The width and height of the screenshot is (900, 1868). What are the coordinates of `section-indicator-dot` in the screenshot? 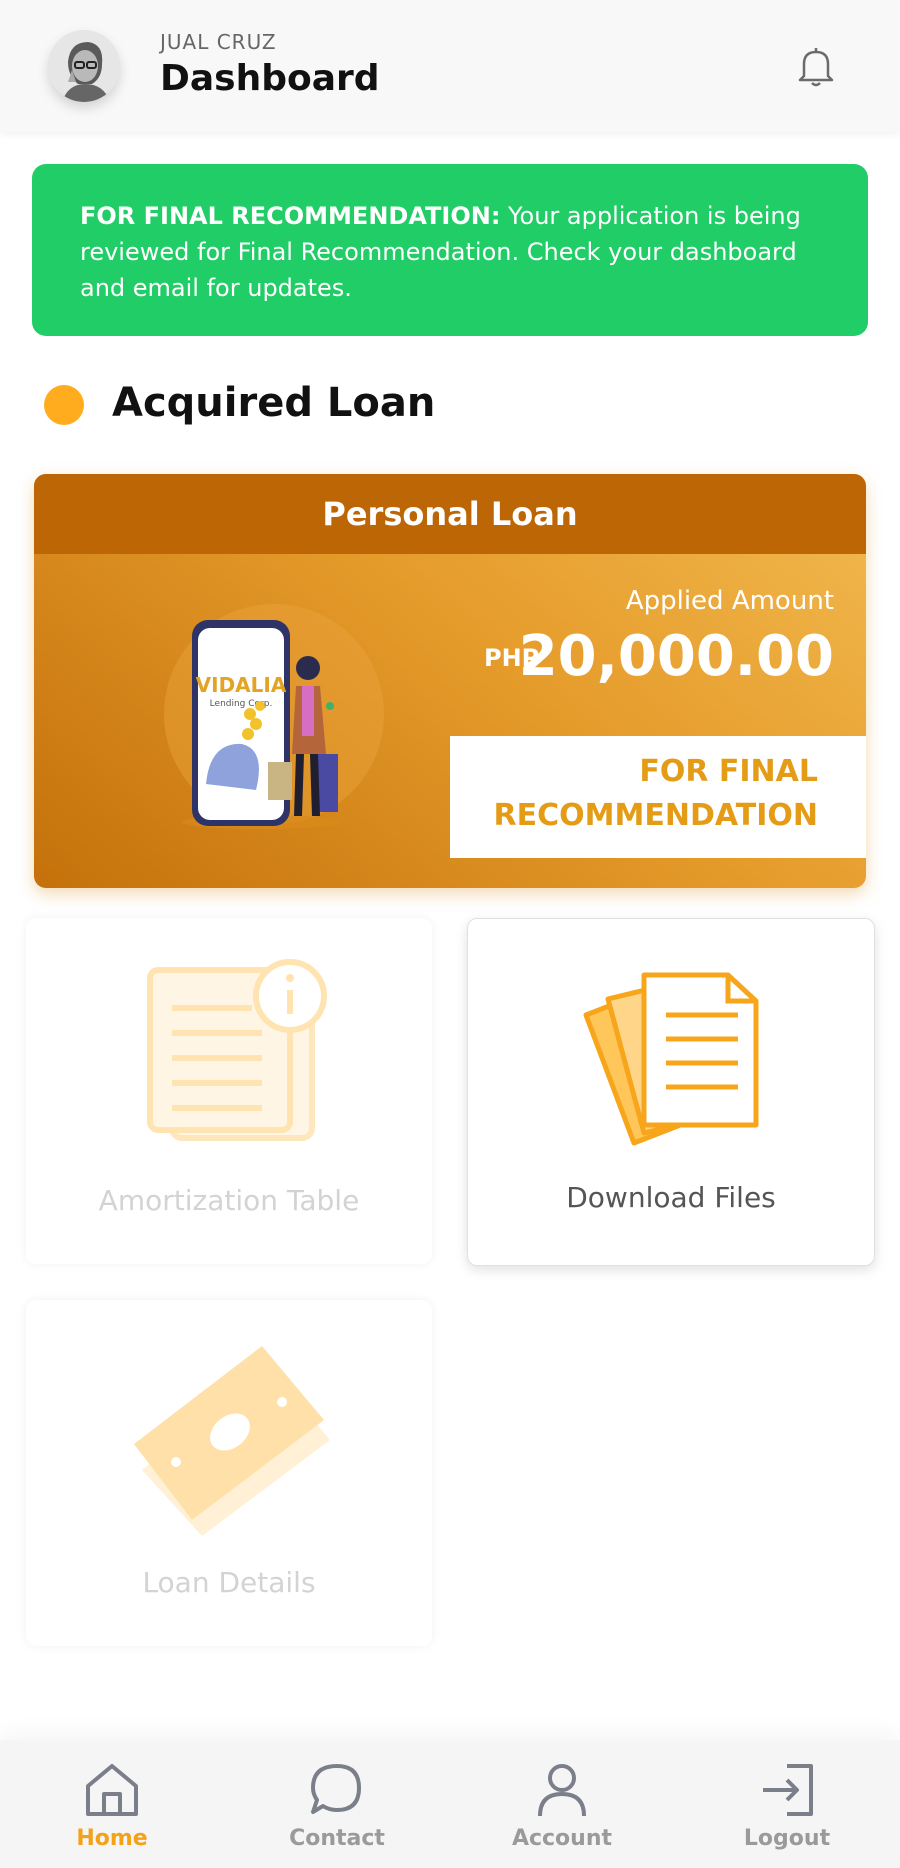 It's located at (64, 405).